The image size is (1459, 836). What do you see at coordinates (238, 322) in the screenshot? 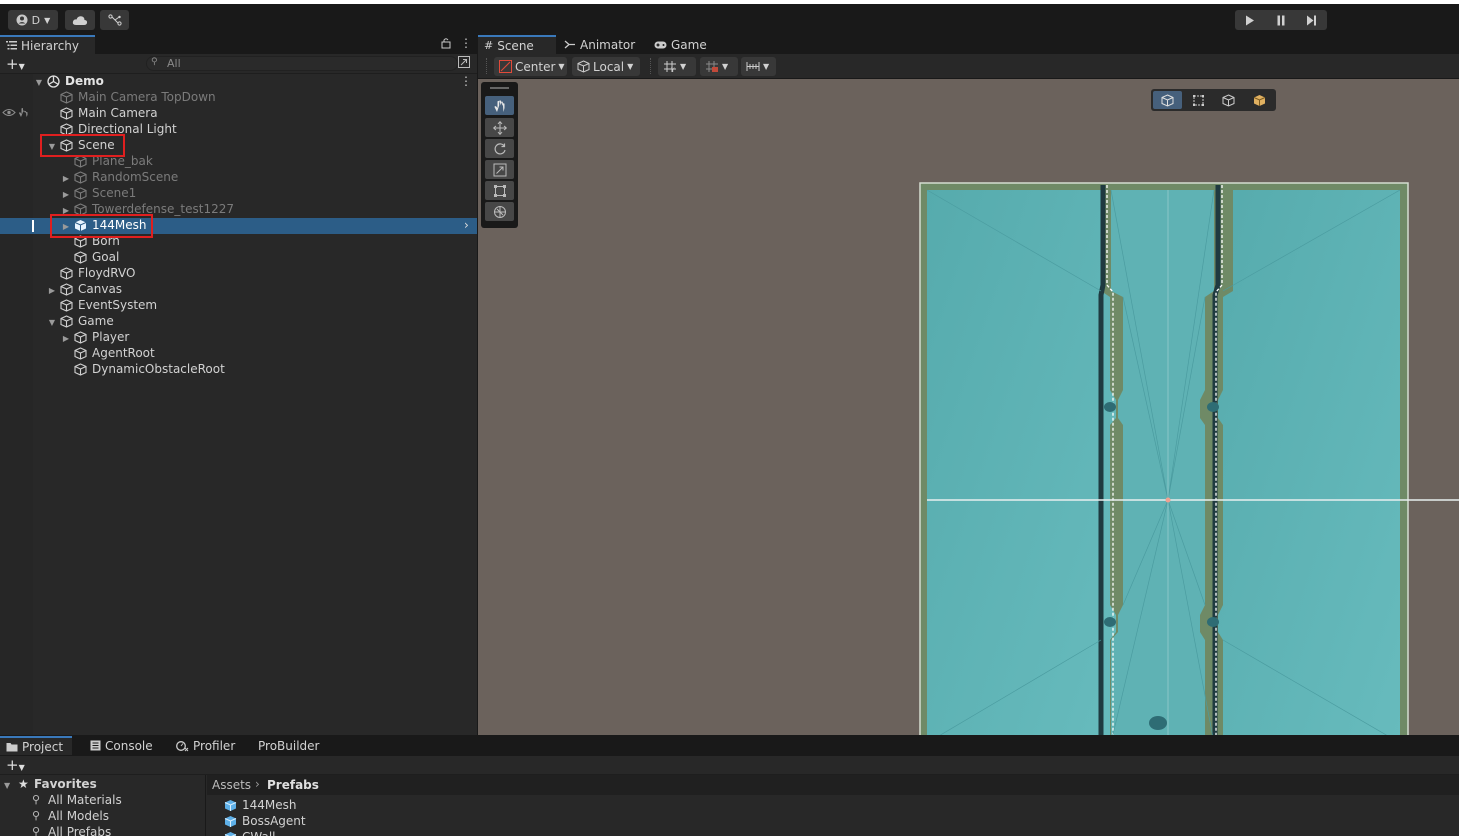
I see `hierarchy-item: ▼ Game` at bounding box center [238, 322].